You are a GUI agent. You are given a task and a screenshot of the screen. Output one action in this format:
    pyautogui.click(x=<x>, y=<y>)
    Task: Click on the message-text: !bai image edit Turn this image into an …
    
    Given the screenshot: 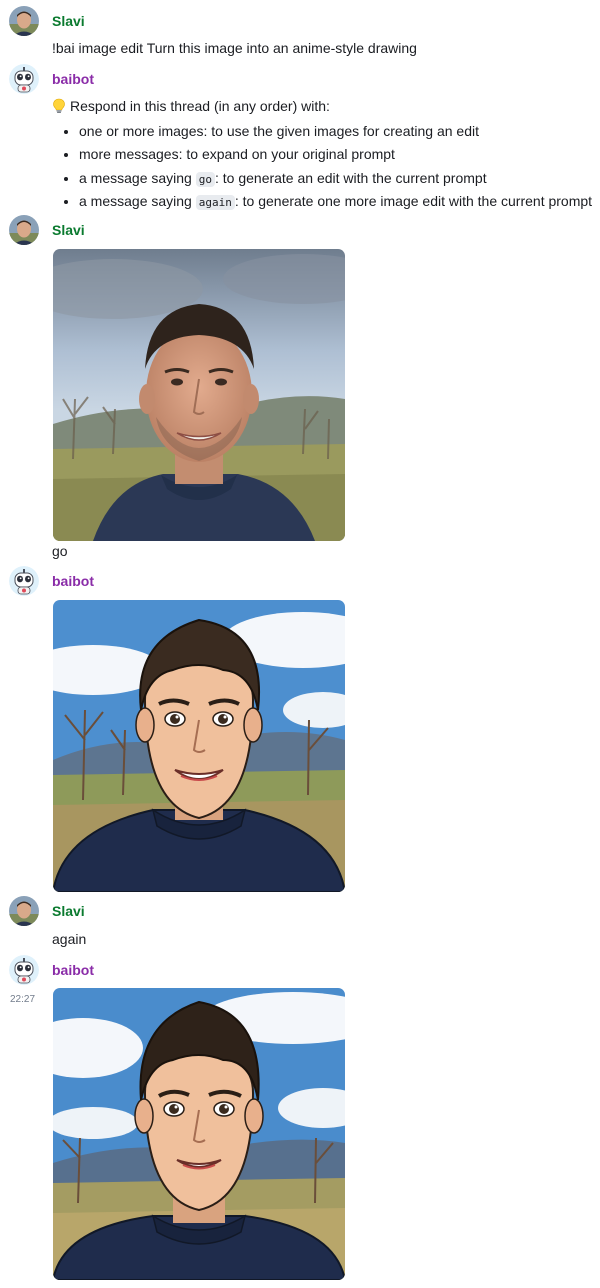 What is the action you would take?
    pyautogui.click(x=234, y=48)
    